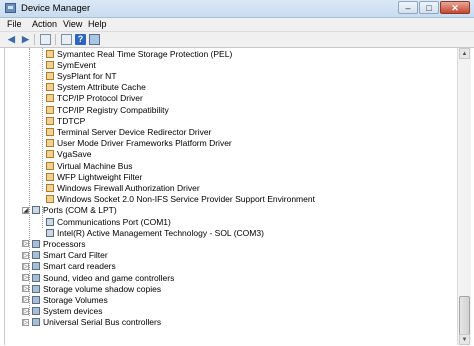 The width and height of the screenshot is (474, 346). I want to click on tree-item-category: ▷ Storage Volumes, so click(65, 299).